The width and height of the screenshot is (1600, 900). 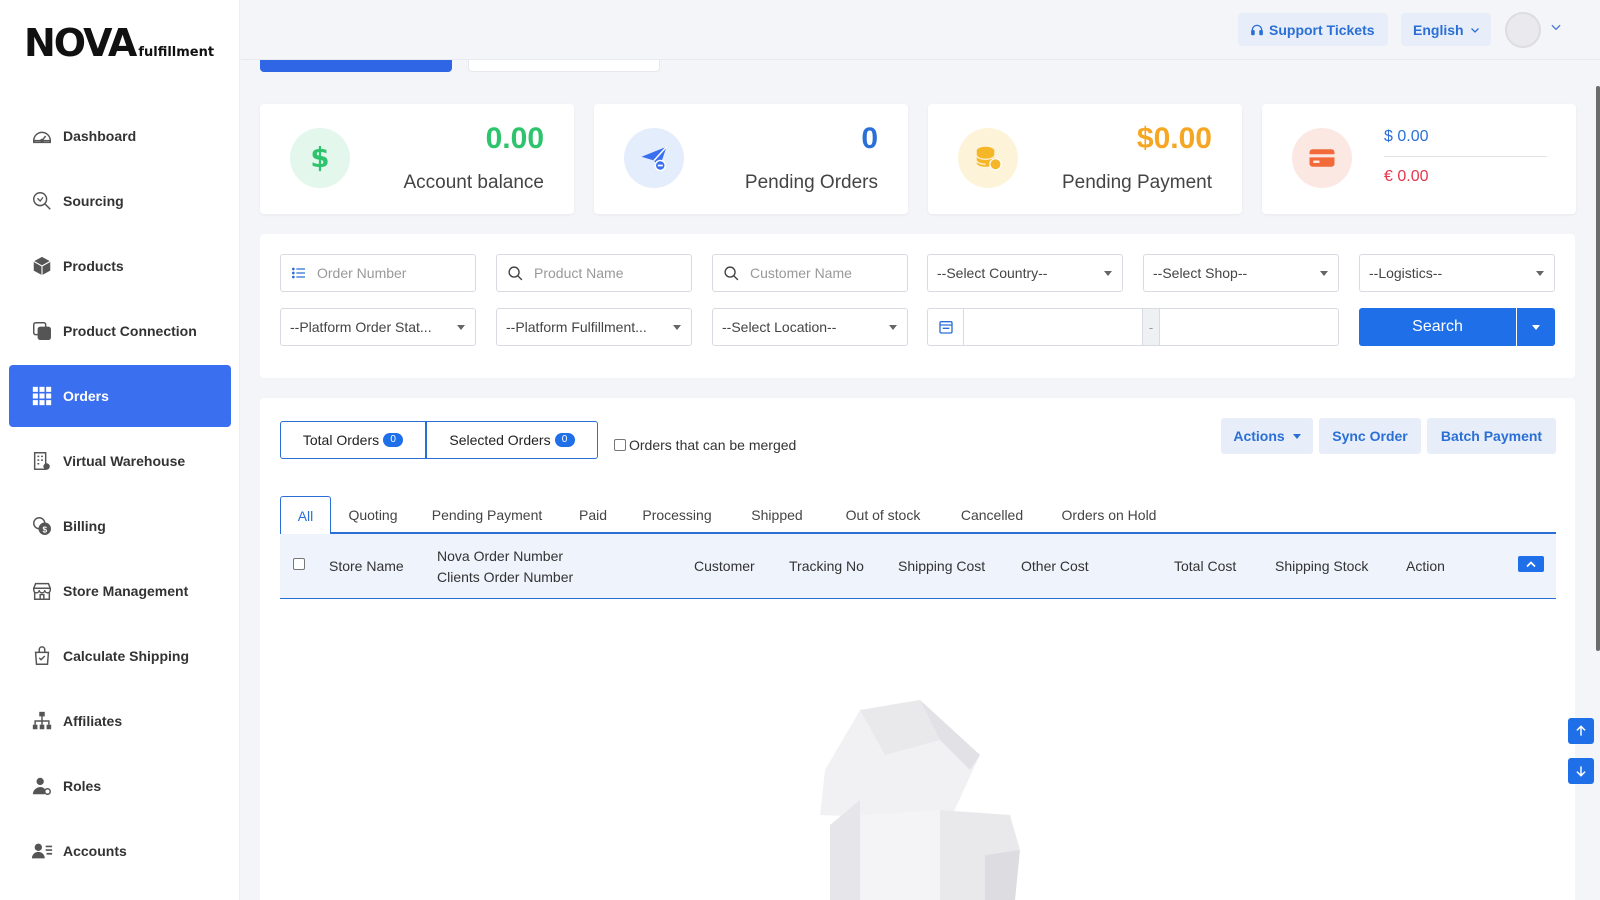 I want to click on sidebar-item-label: Sourcing, so click(x=93, y=201).